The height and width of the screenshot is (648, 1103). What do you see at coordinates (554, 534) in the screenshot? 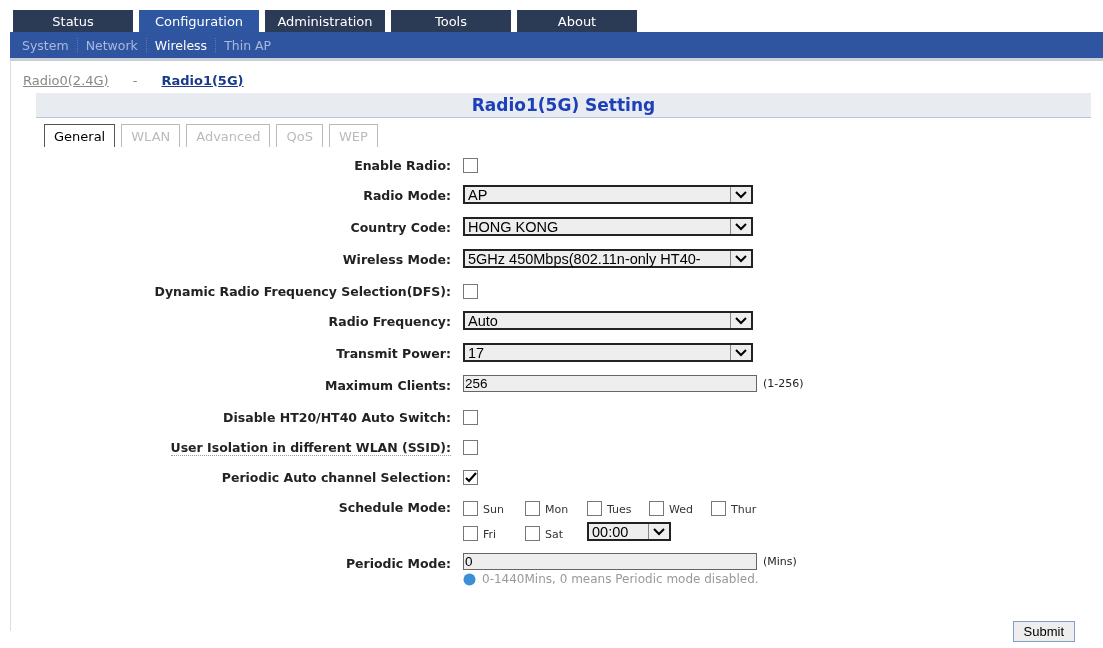
I see `day-label: Sat` at bounding box center [554, 534].